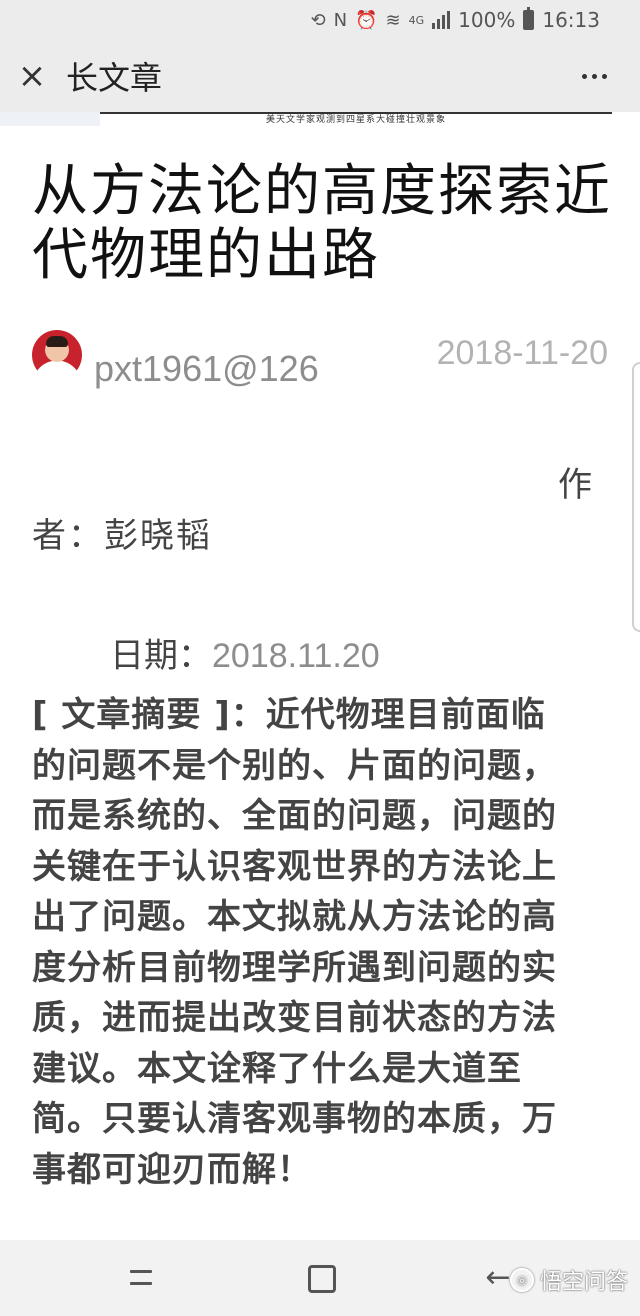 The image size is (640, 1316). Describe the element at coordinates (498, 1277) in the screenshot. I see `back-arrow-icon: ←` at that location.